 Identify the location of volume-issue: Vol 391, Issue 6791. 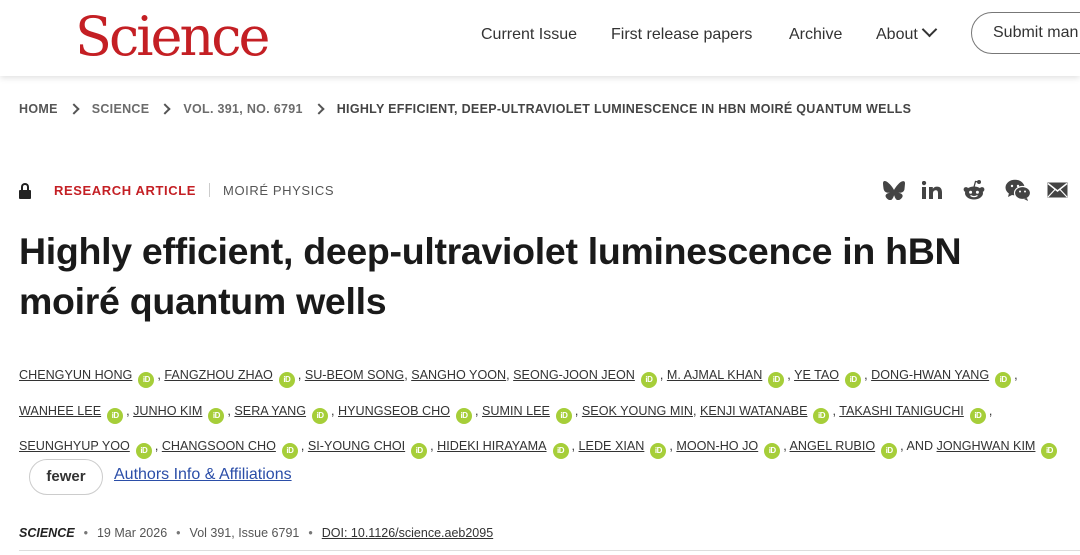
(245, 533).